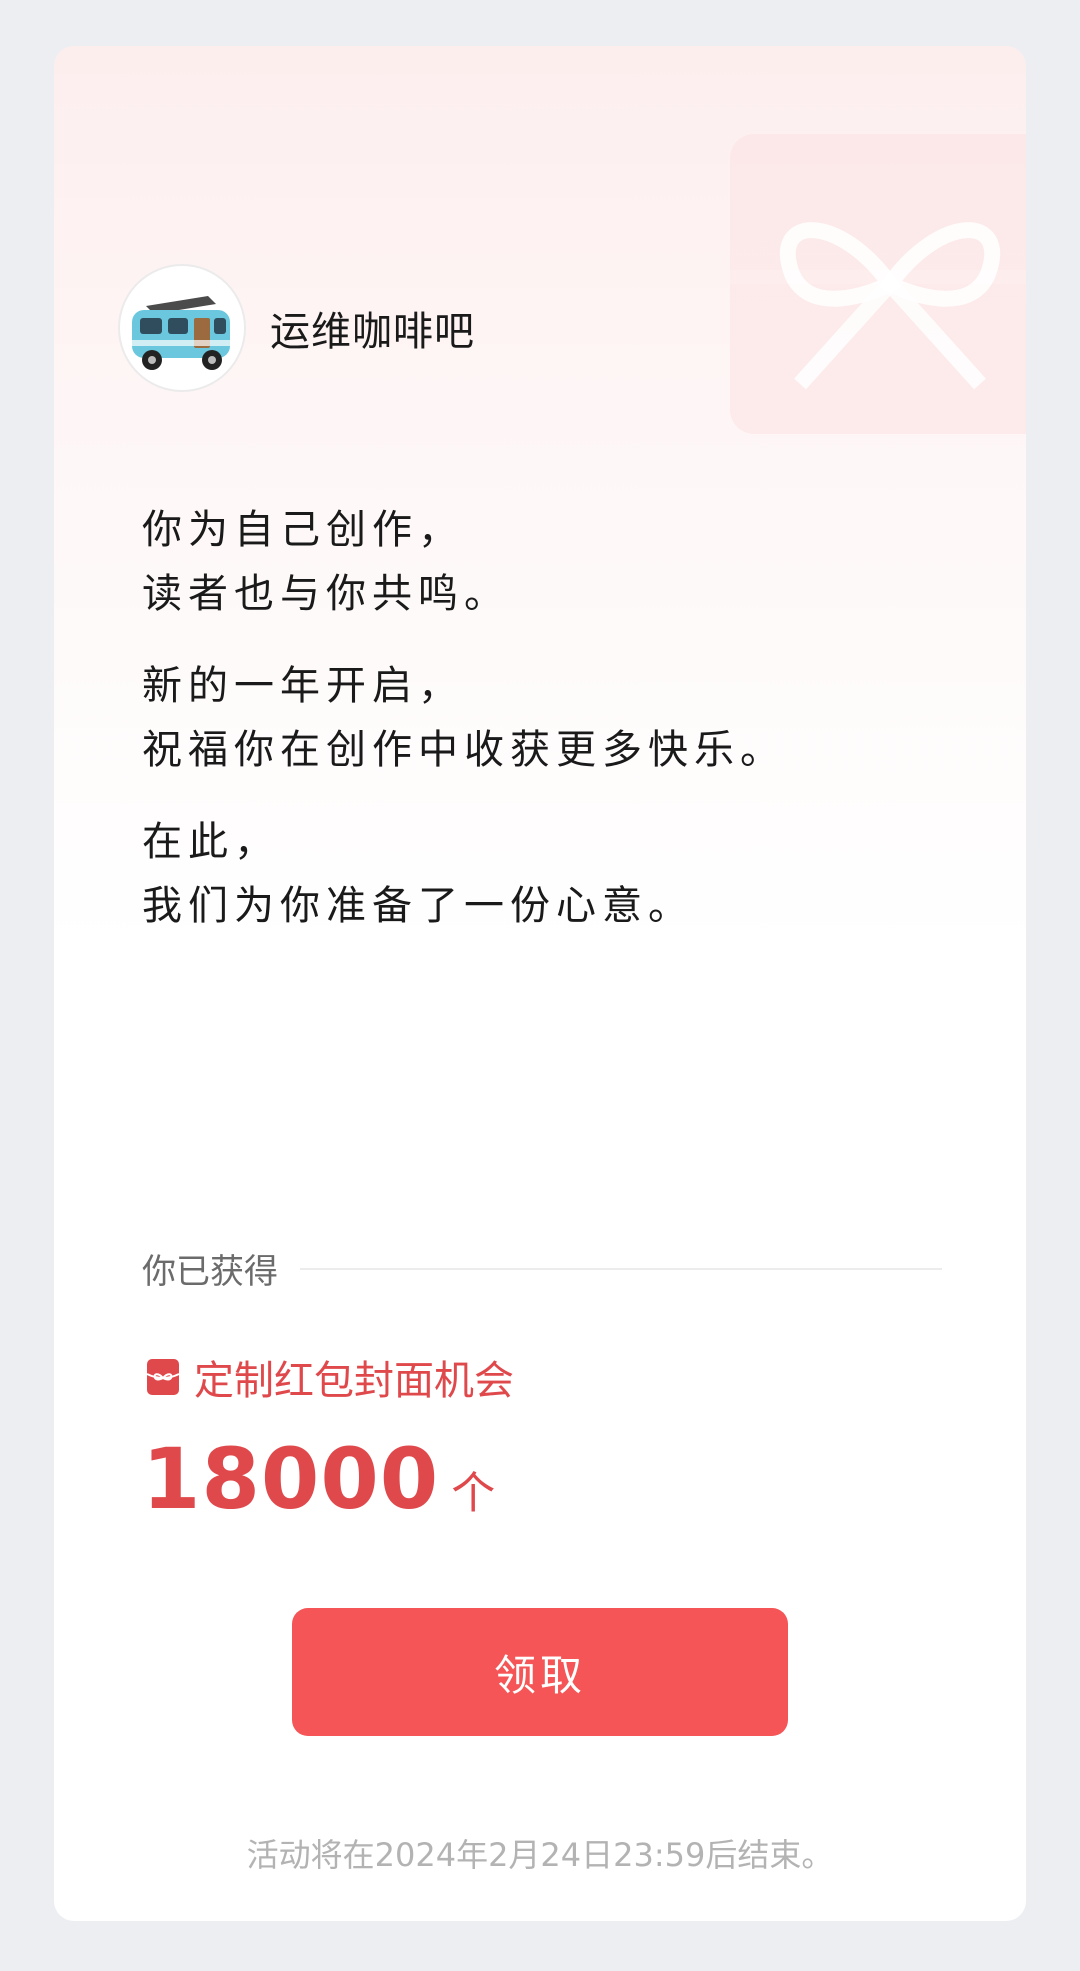 The image size is (1080, 1971). What do you see at coordinates (621, 1268) in the screenshot?
I see `divider` at bounding box center [621, 1268].